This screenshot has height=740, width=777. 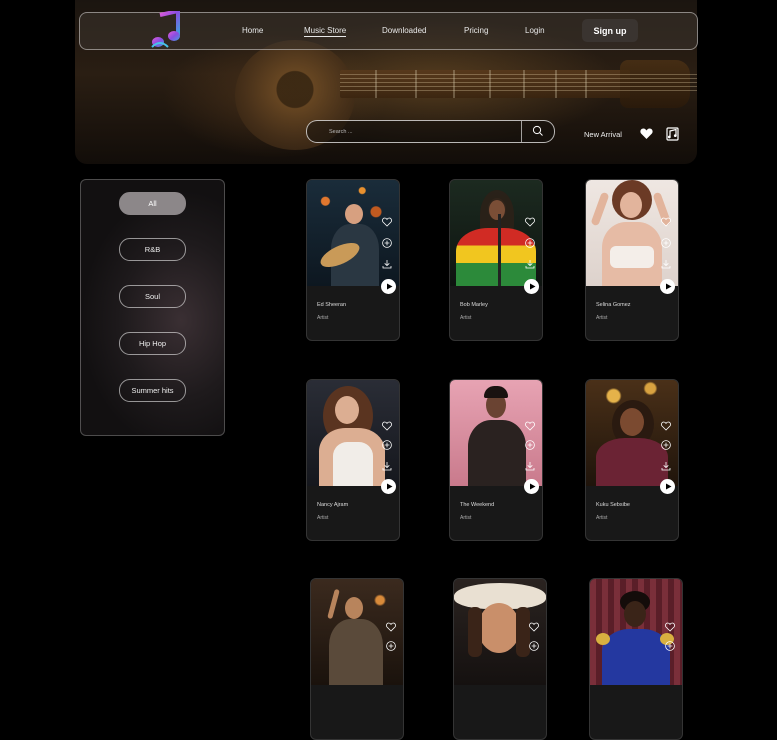 I want to click on artist-name: Selina Gomez, so click(x=613, y=305).